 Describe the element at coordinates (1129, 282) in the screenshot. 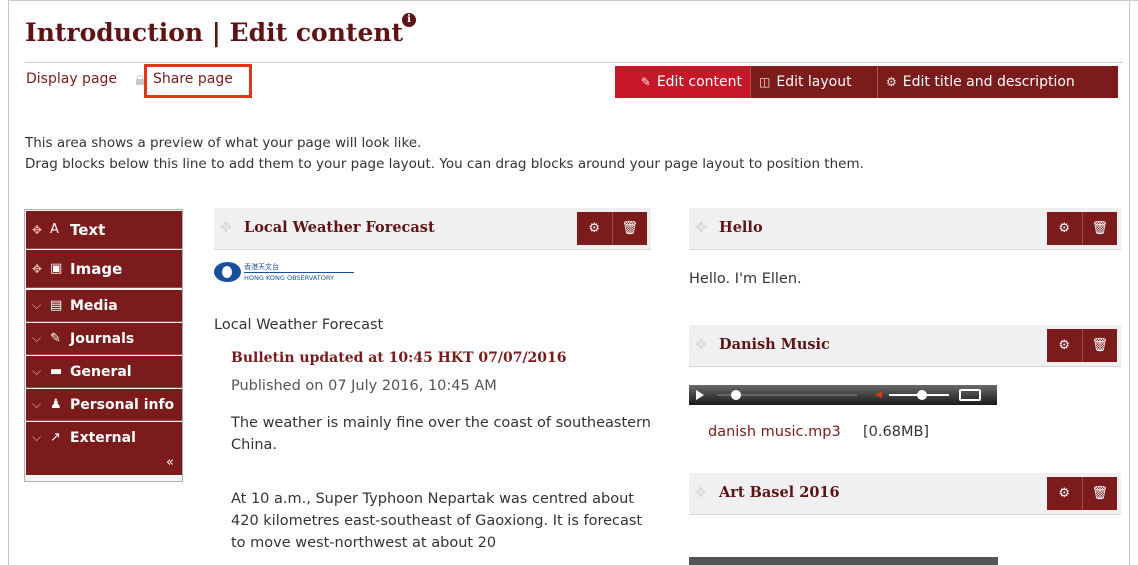

I see `frame-right-border` at that location.